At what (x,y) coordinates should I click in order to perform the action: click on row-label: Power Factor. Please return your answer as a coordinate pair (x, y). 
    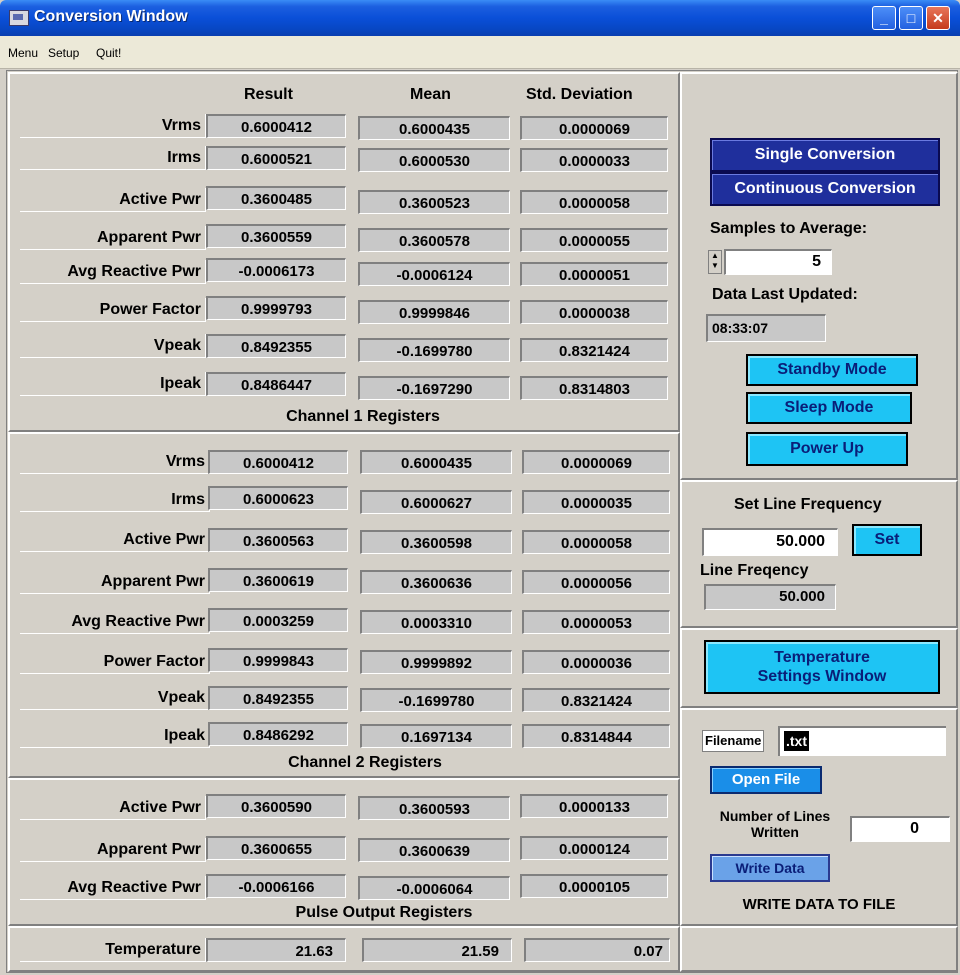
    Looking at the image, I should click on (113, 310).